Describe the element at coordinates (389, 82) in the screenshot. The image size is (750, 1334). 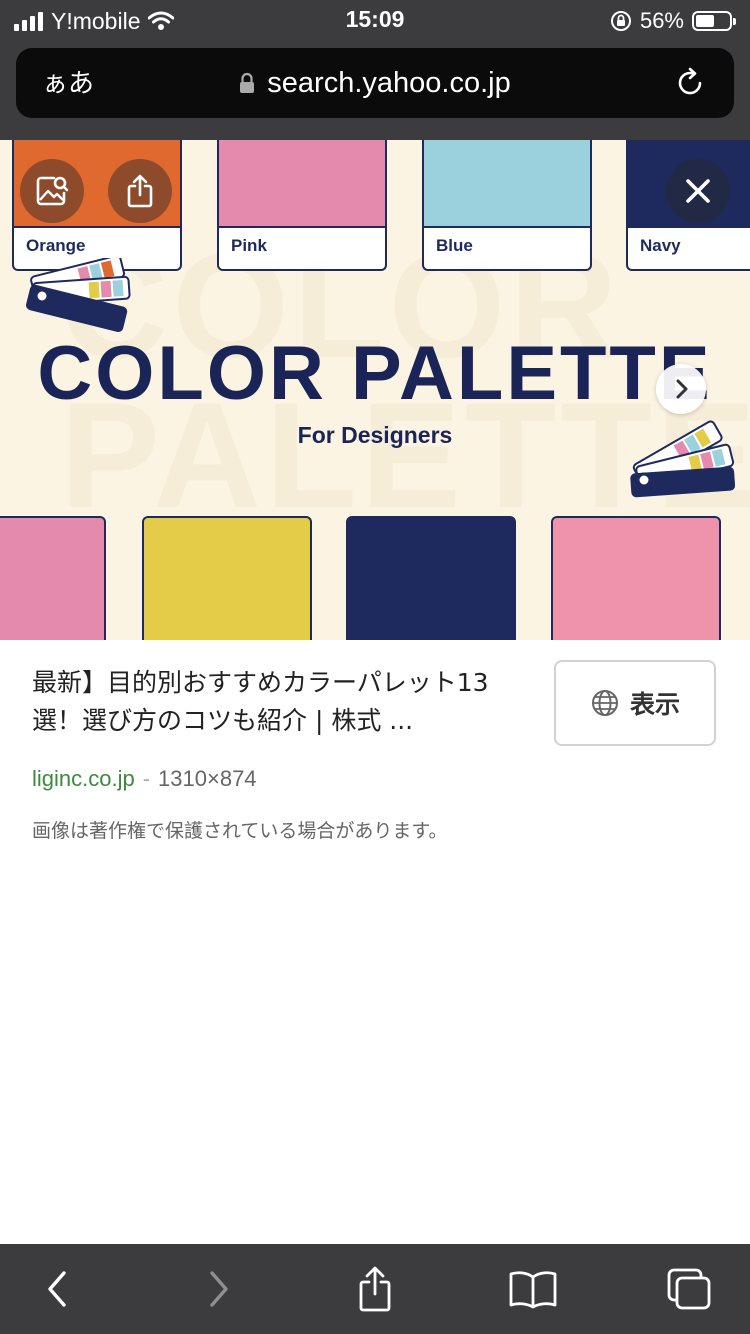
I see `url-text: search.yahoo.co.jp` at that location.